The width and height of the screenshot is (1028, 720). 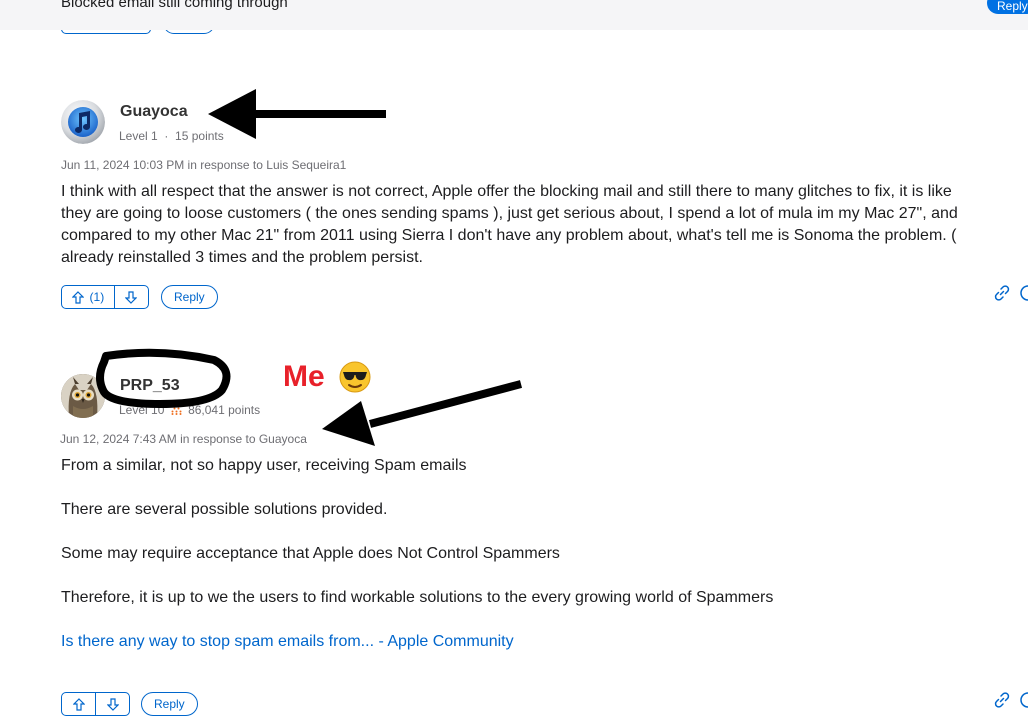 What do you see at coordinates (176, 409) in the screenshot?
I see `level-pyramid-icon` at bounding box center [176, 409].